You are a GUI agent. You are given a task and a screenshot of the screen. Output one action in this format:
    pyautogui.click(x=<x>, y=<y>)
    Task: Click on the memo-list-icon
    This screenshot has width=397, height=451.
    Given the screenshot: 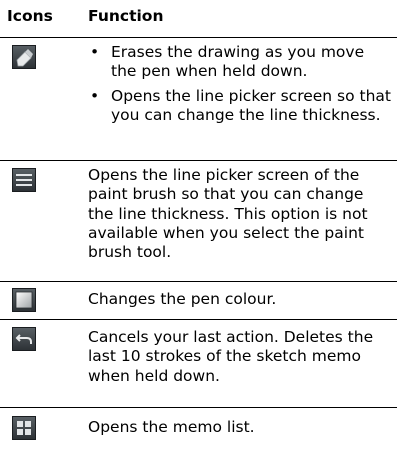 What is the action you would take?
    pyautogui.click(x=24, y=428)
    